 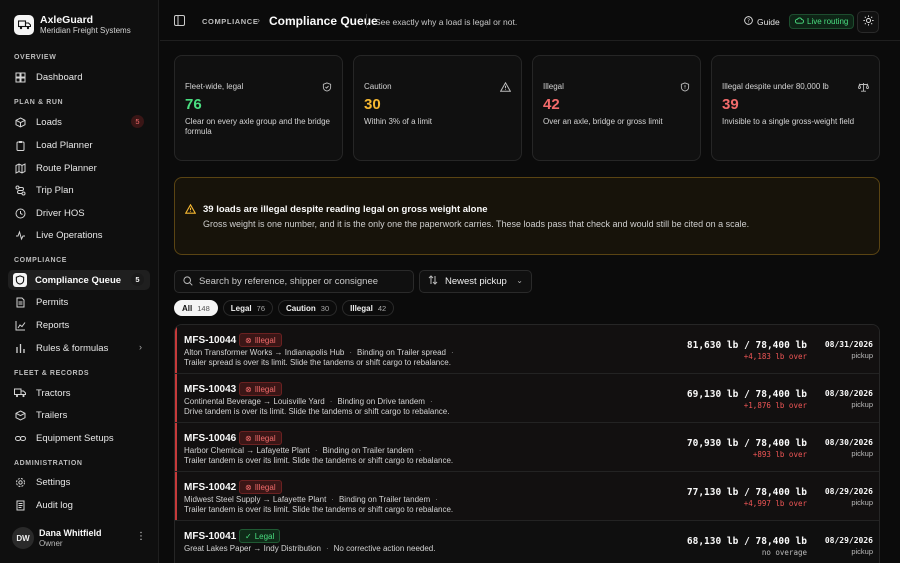 What do you see at coordinates (79, 325) in the screenshot?
I see `sidebar-item-reports: Reports` at bounding box center [79, 325].